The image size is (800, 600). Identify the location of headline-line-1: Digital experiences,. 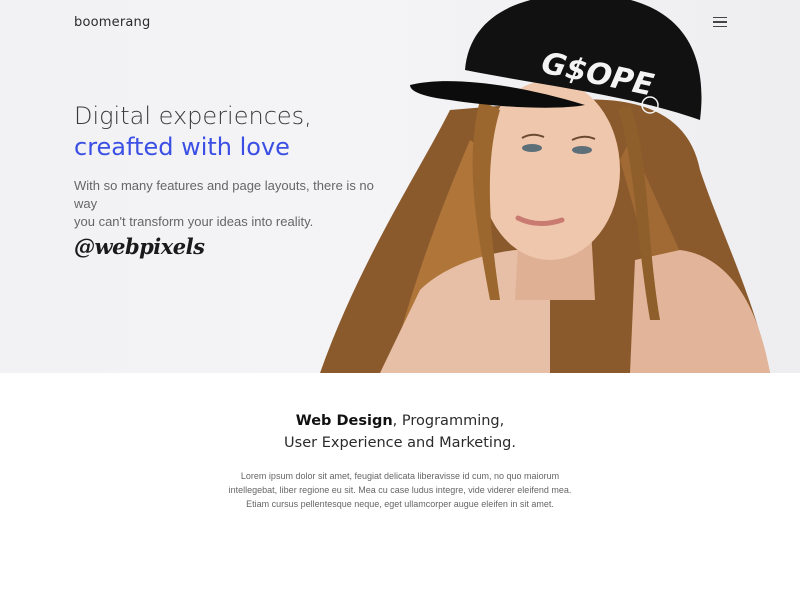
(193, 116).